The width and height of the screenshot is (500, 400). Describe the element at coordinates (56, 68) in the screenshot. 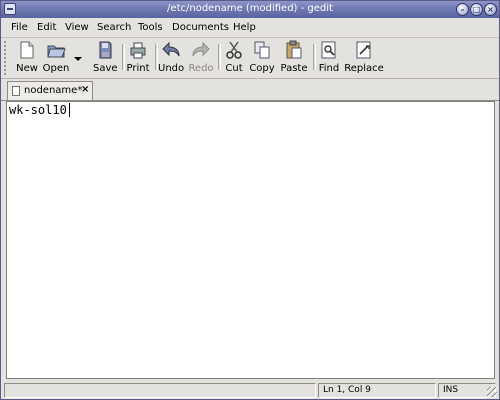

I see `open-label: Open` at that location.